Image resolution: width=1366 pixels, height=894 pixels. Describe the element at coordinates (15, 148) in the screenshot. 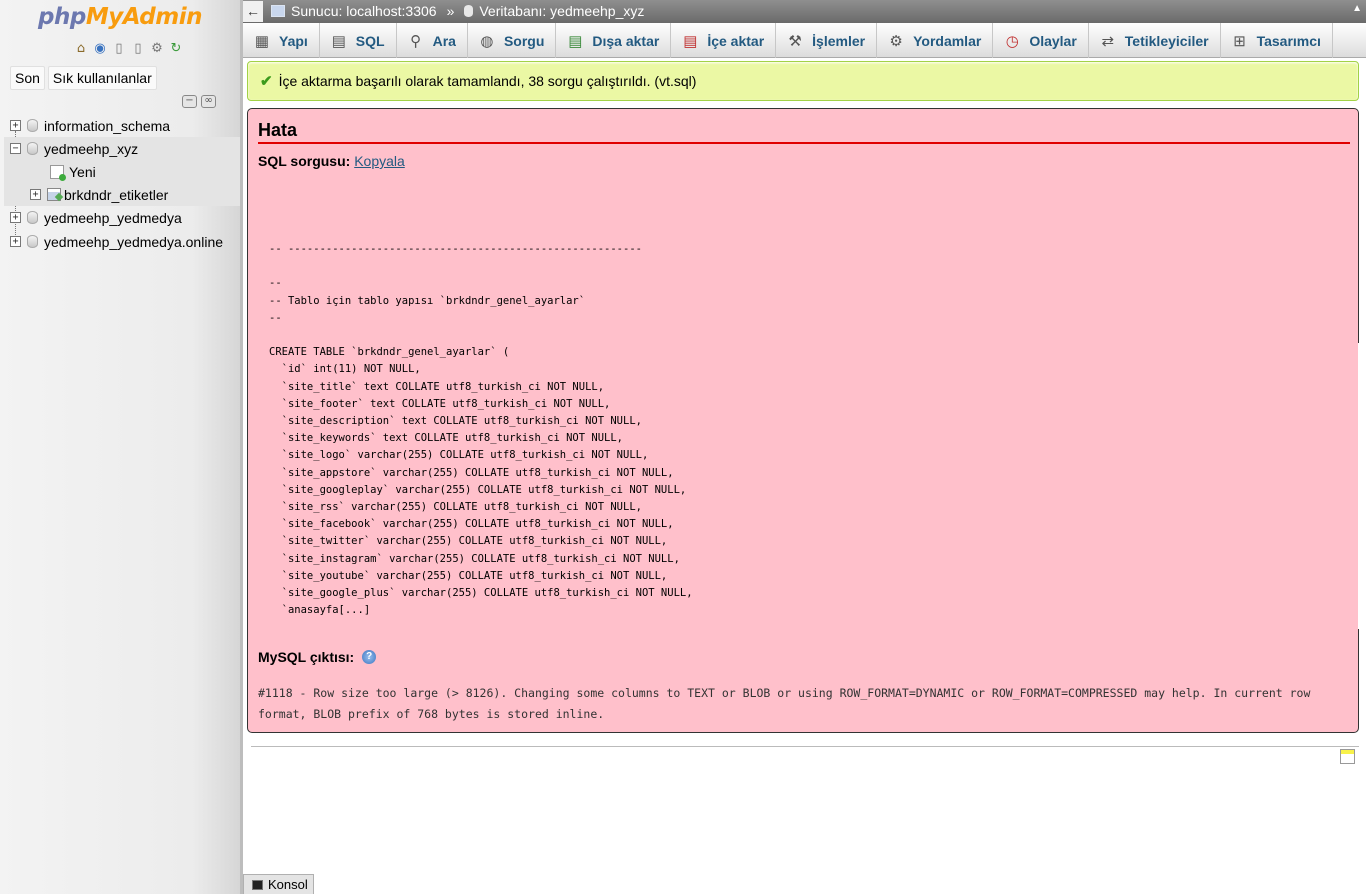

I see `collapse-icon: −` at that location.